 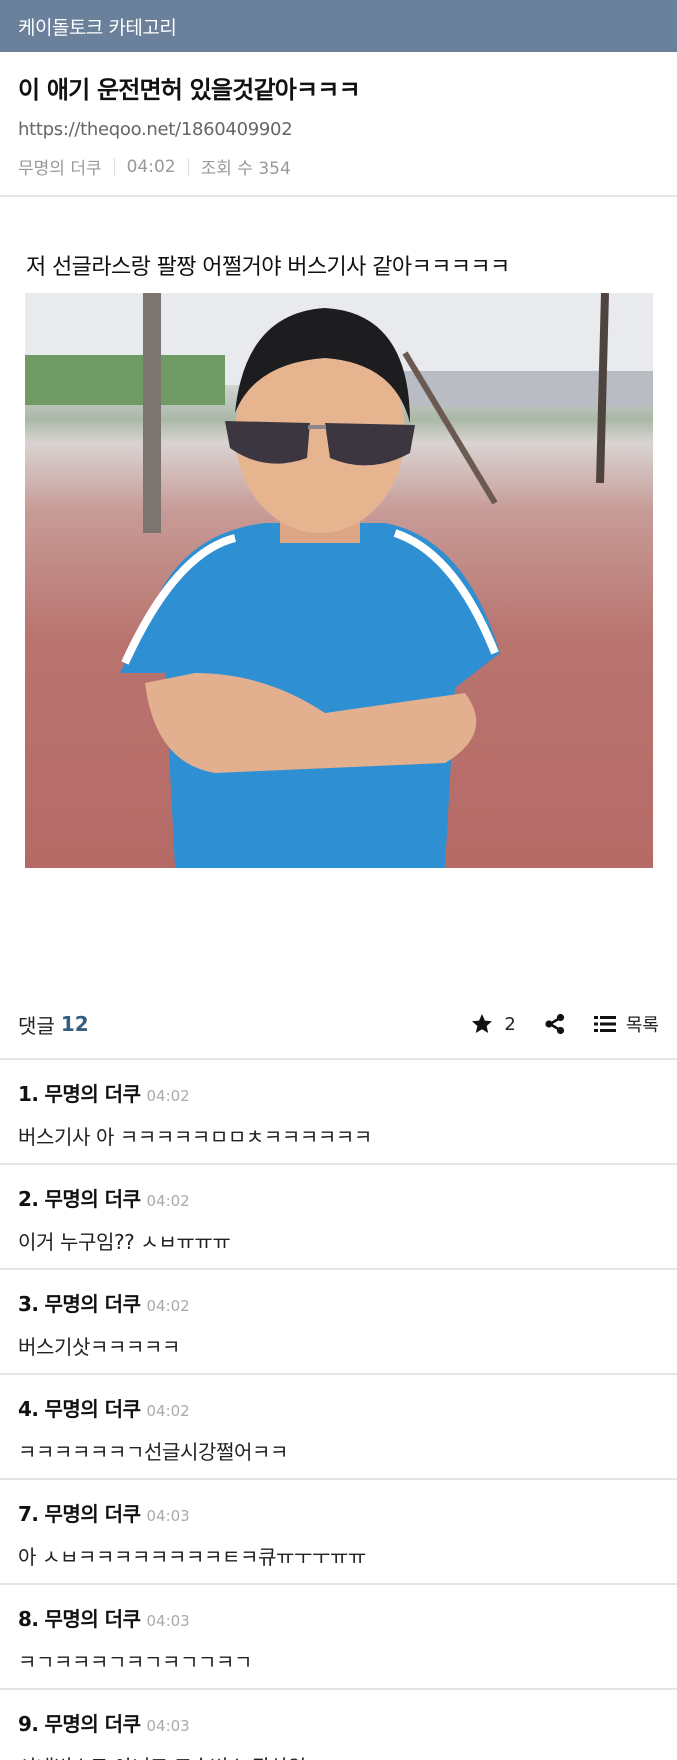 What do you see at coordinates (338, 26) in the screenshot?
I see `category-header: 케이돌토크 카테고리` at bounding box center [338, 26].